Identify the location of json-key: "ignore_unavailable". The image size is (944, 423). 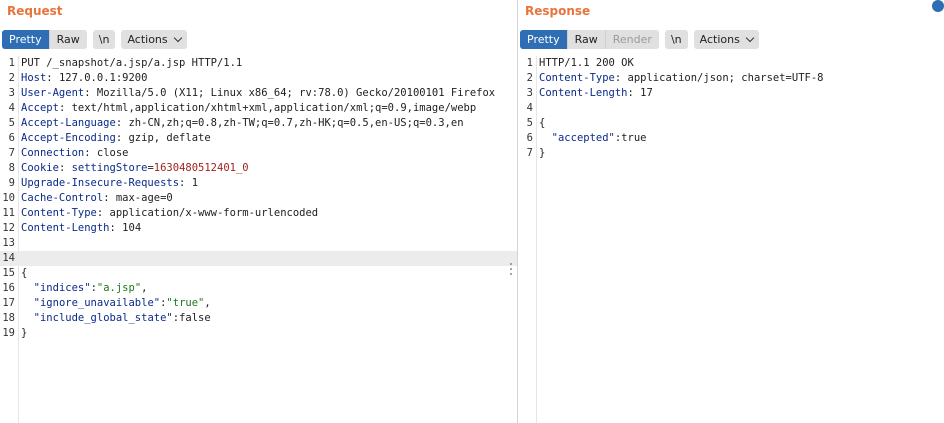
(97, 303).